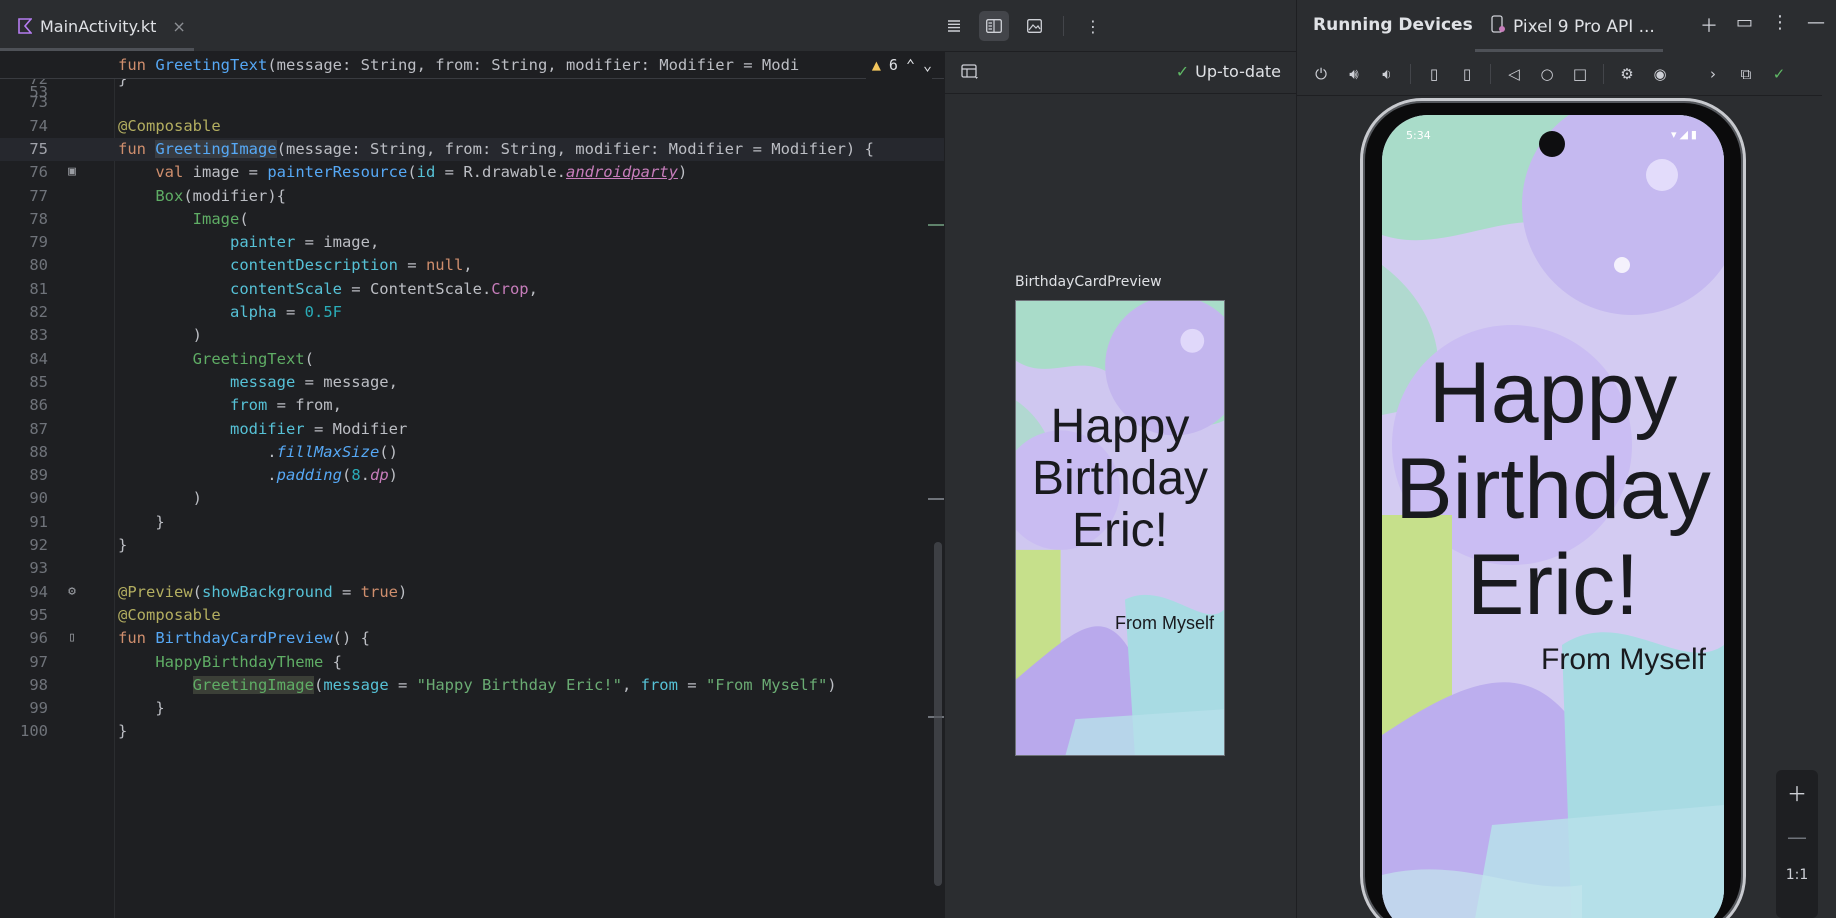 This screenshot has width=1836, height=918. Describe the element at coordinates (472, 615) in the screenshot. I see `code-line: 95 @Composable` at that location.